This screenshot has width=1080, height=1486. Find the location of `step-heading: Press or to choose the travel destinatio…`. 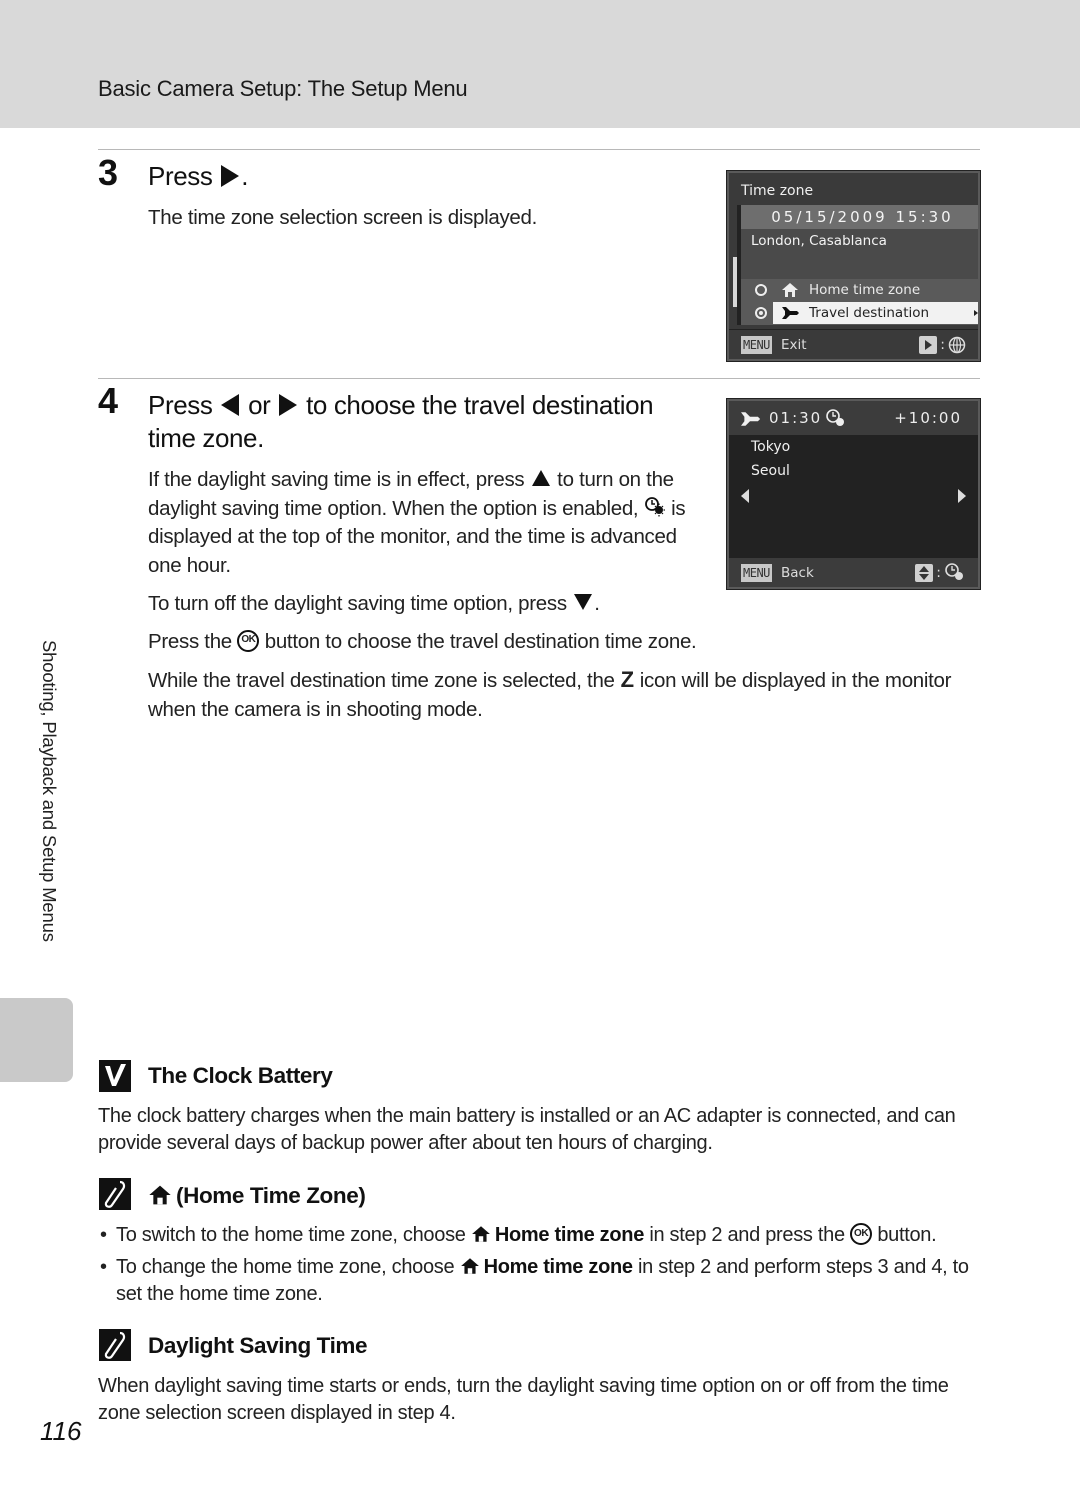

step-heading: Press or to choose the travel destinatio… is located at coordinates (428, 422).